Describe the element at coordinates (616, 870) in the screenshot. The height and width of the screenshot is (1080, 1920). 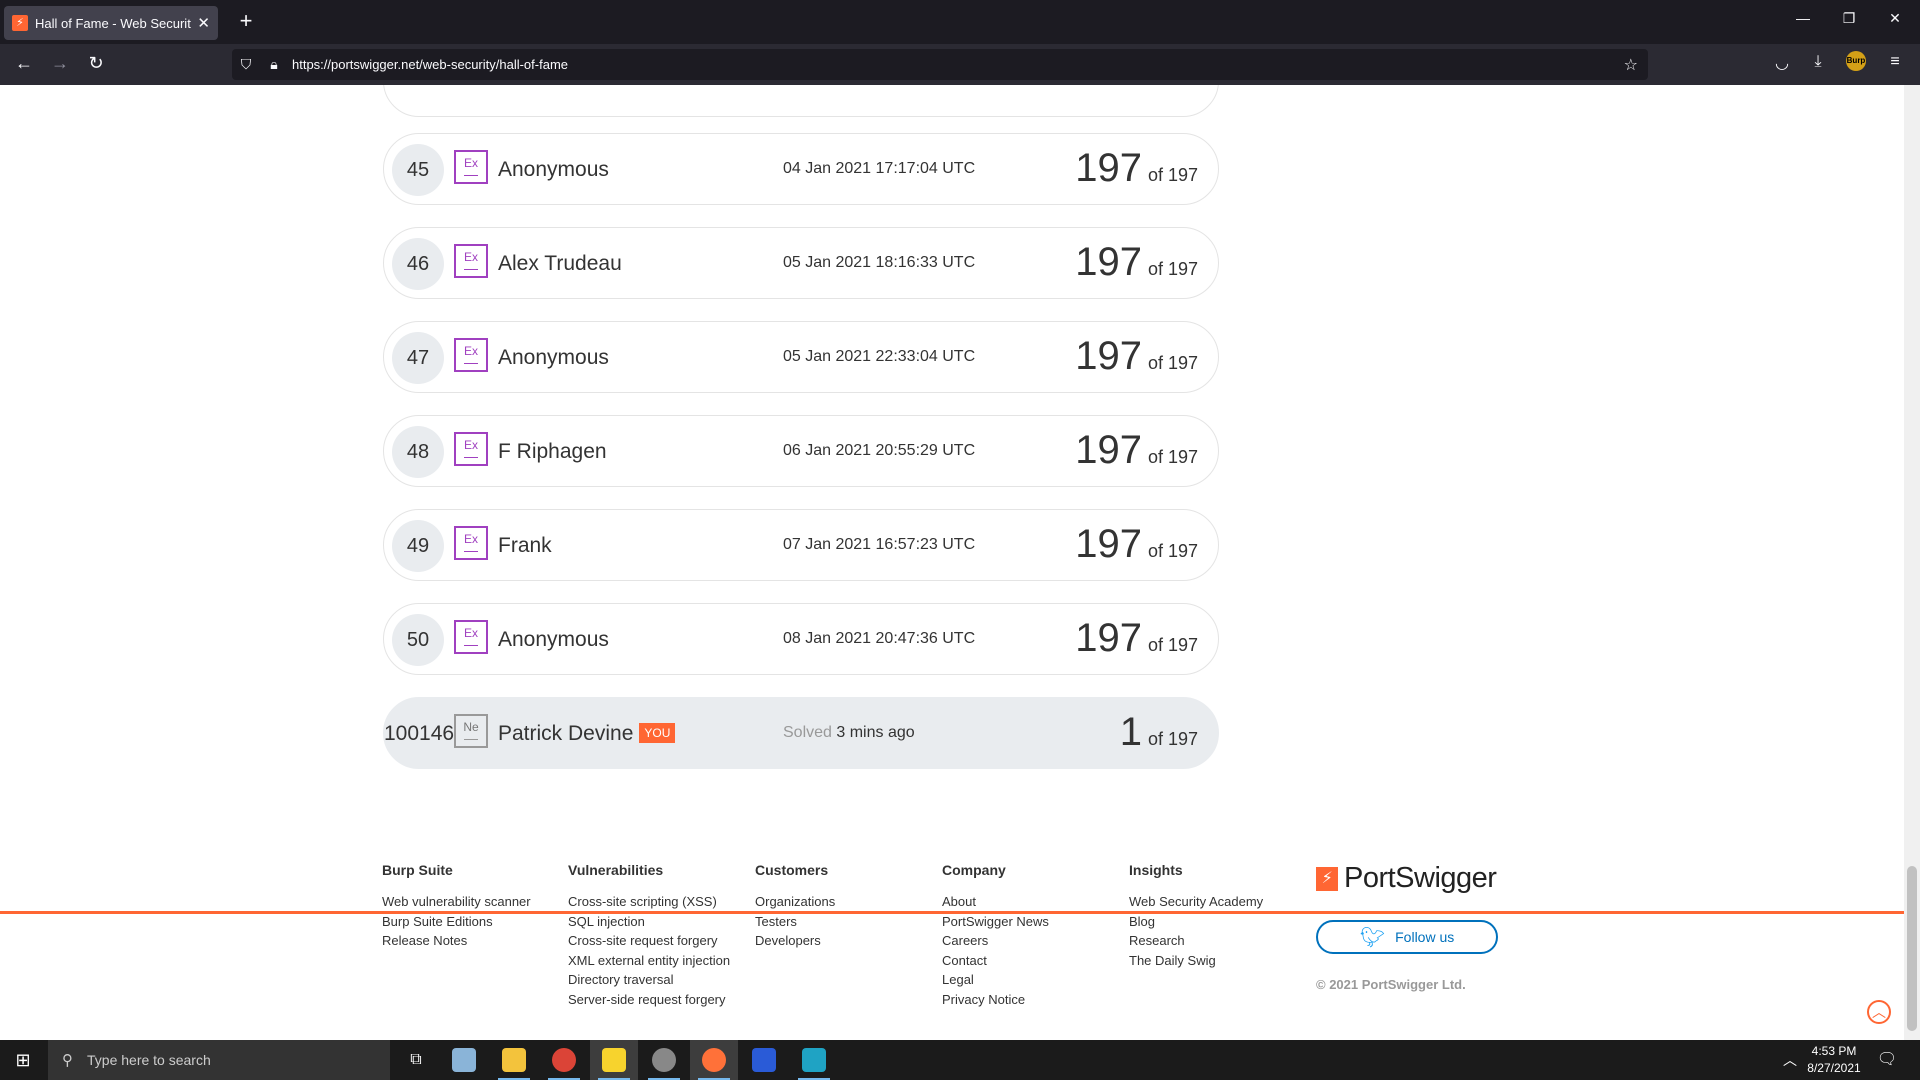
I see `footer-heading: Vulnerabilities` at that location.